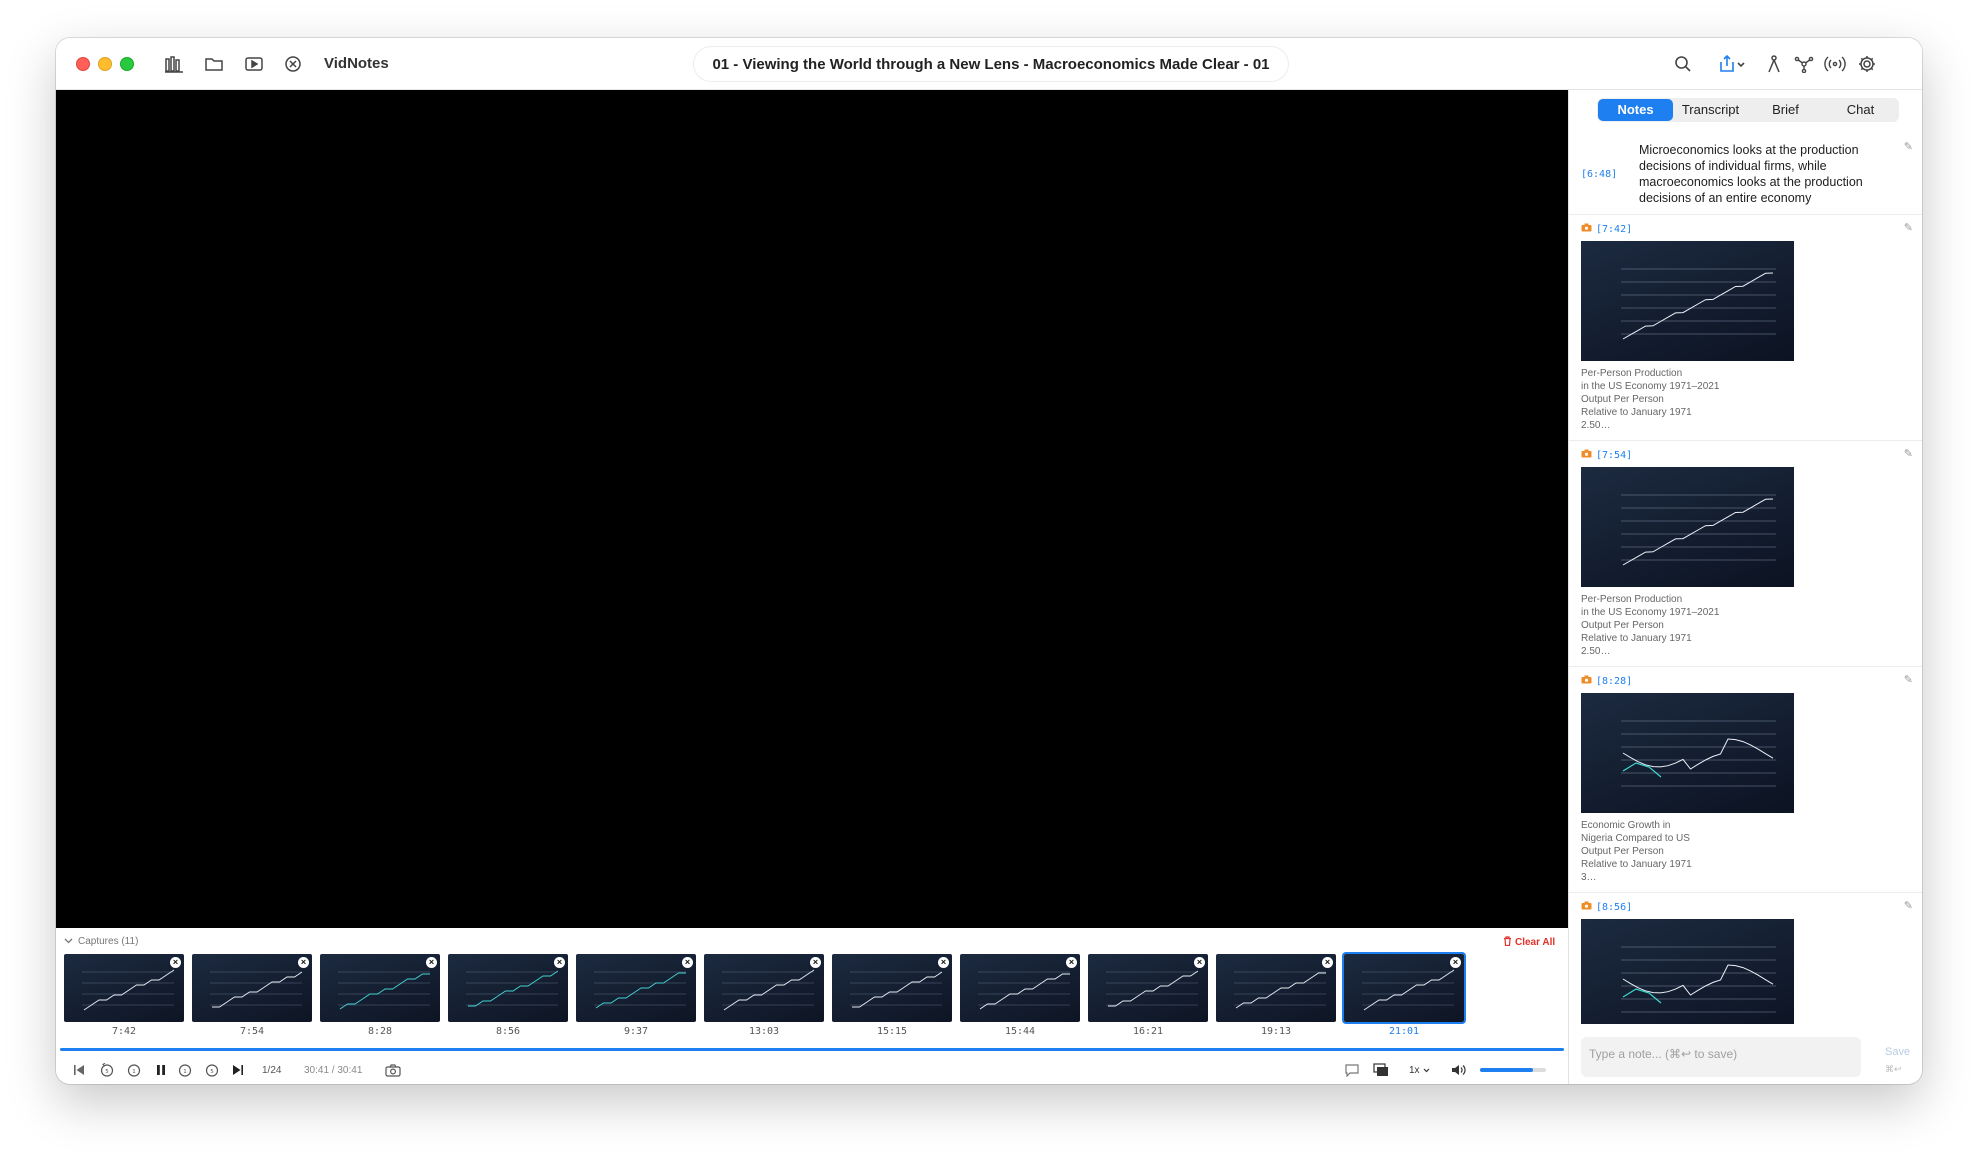 This screenshot has height=1157, width=1977. What do you see at coordinates (1626, 825) in the screenshot?
I see `caption-line: Economic Growth in` at bounding box center [1626, 825].